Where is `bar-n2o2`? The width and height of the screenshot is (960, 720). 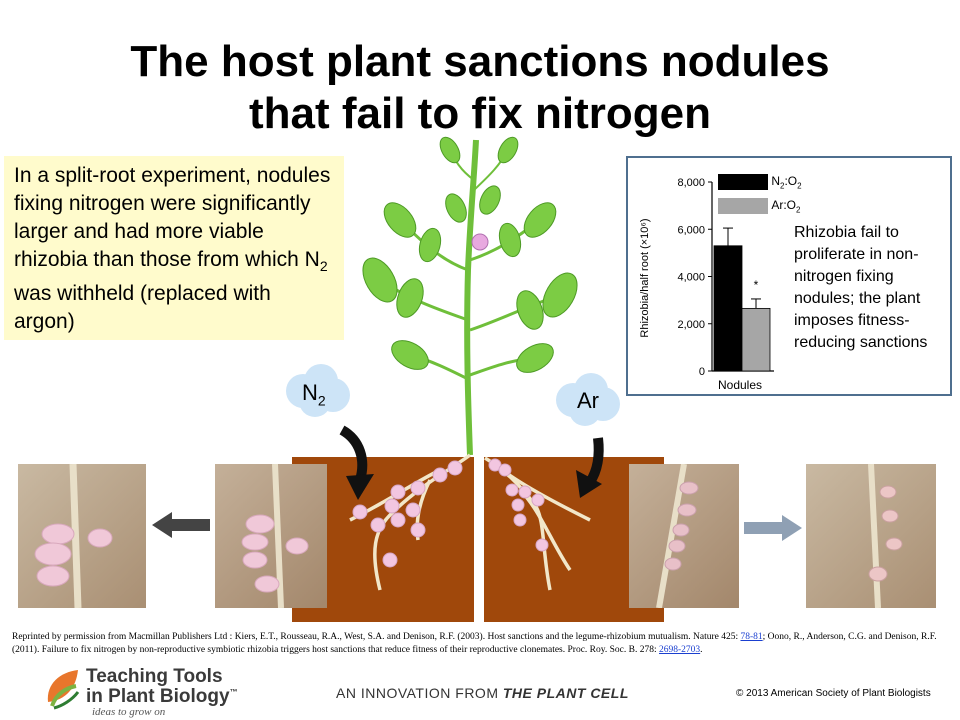 bar-n2o2 is located at coordinates (728, 308).